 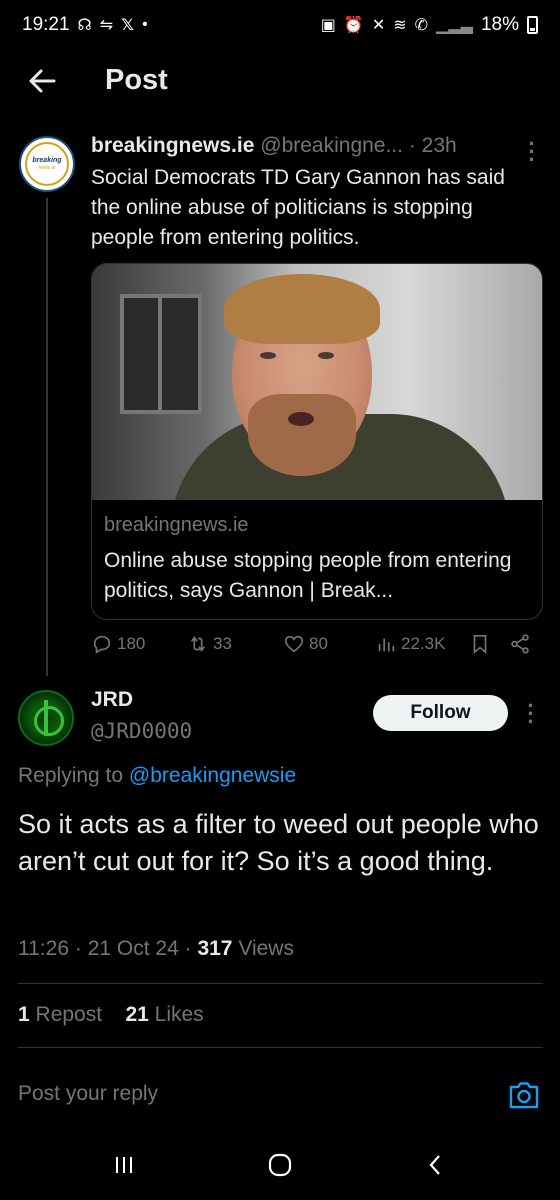 I want to click on like-count: 80, so click(x=318, y=643).